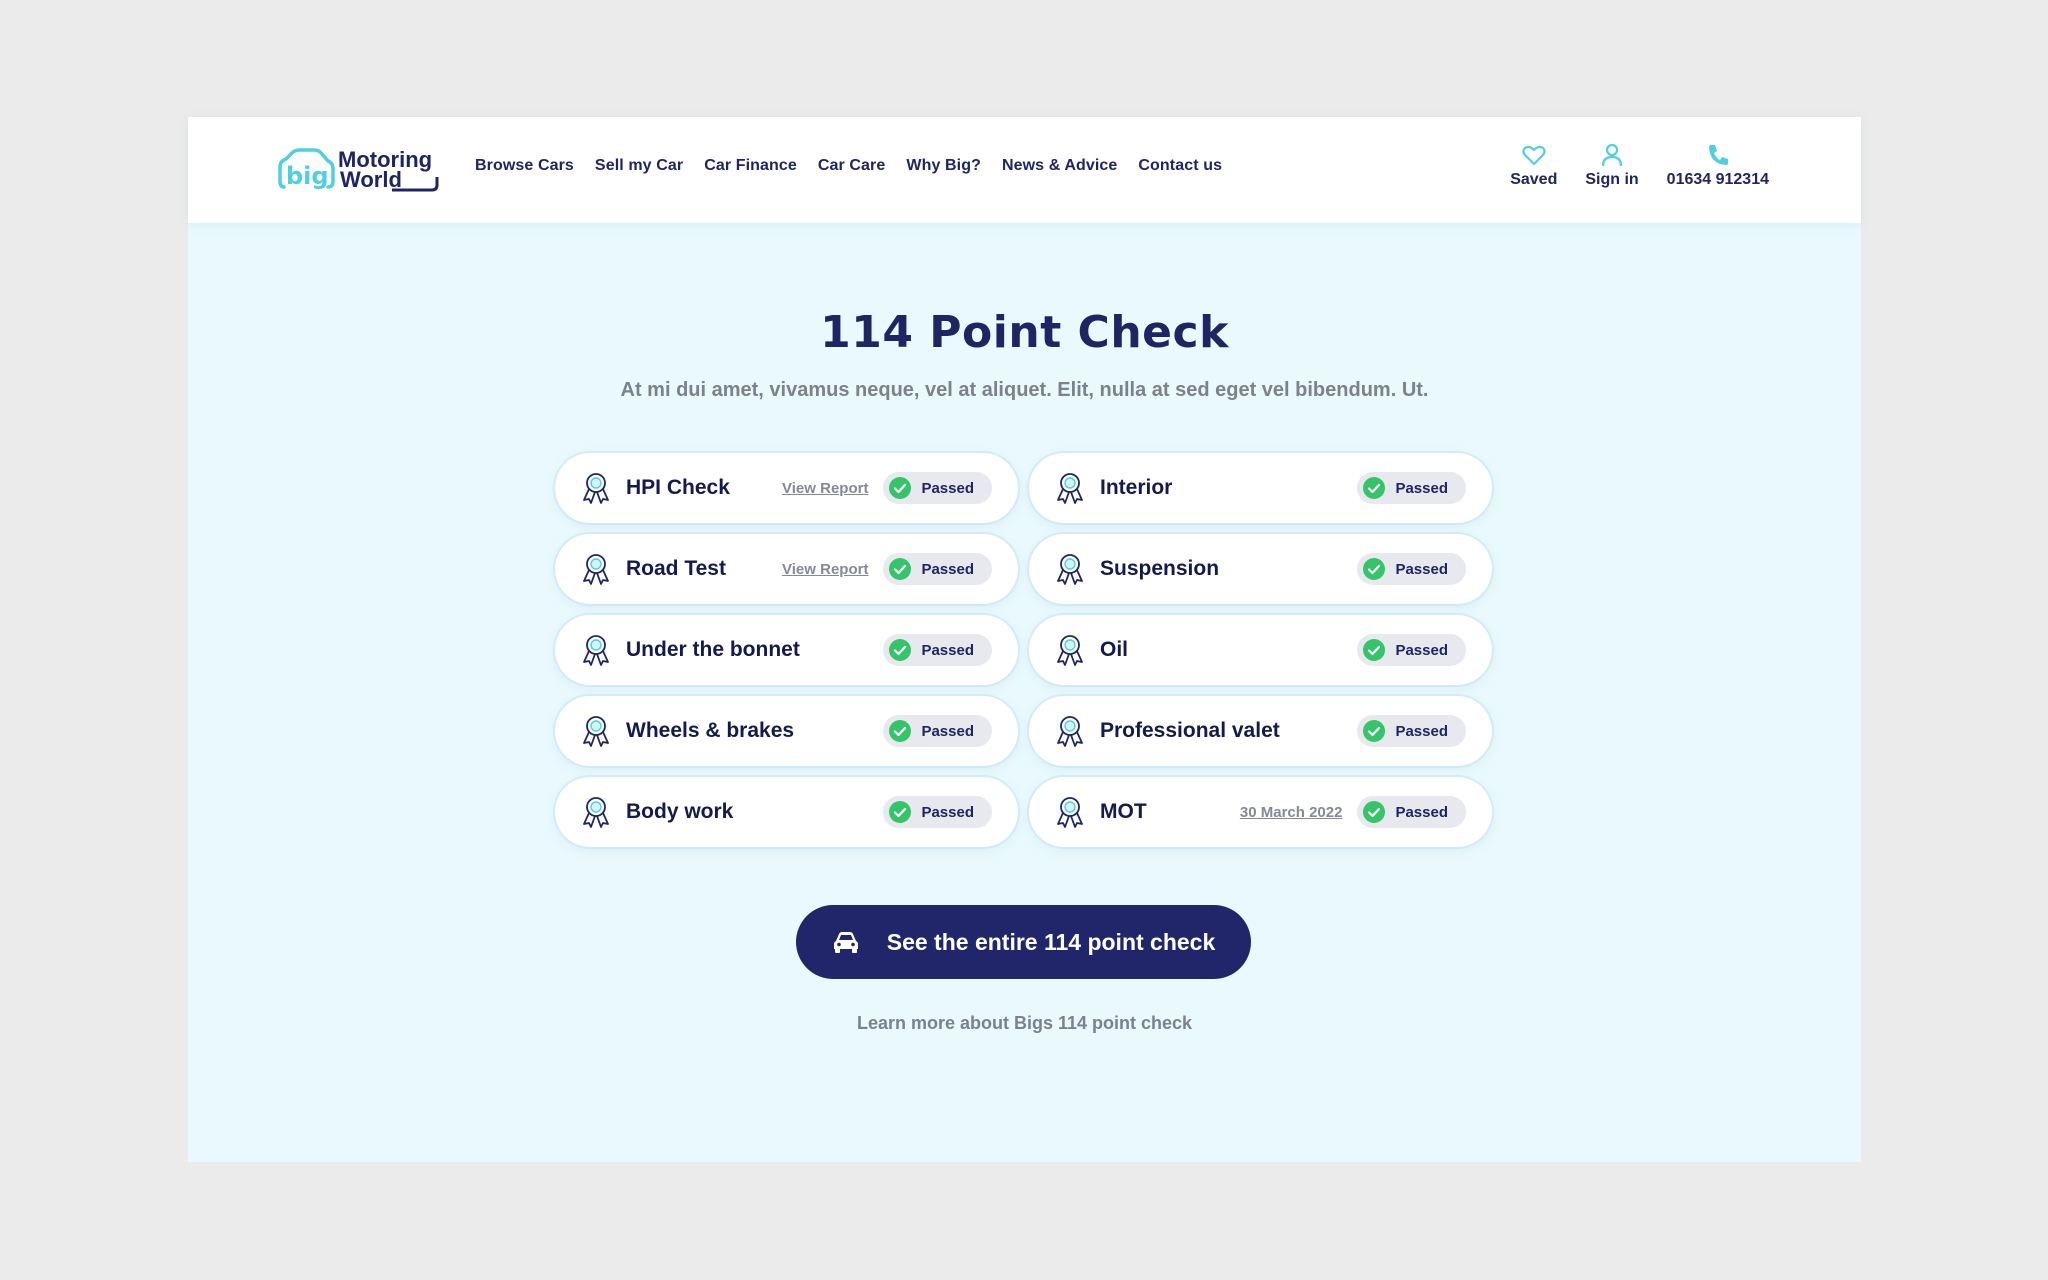 This screenshot has height=1280, width=2048. Describe the element at coordinates (680, 811) in the screenshot. I see `check-label: Body work` at that location.